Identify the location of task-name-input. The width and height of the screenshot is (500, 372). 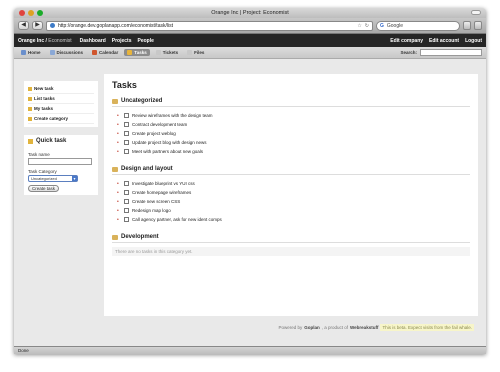
(60, 161).